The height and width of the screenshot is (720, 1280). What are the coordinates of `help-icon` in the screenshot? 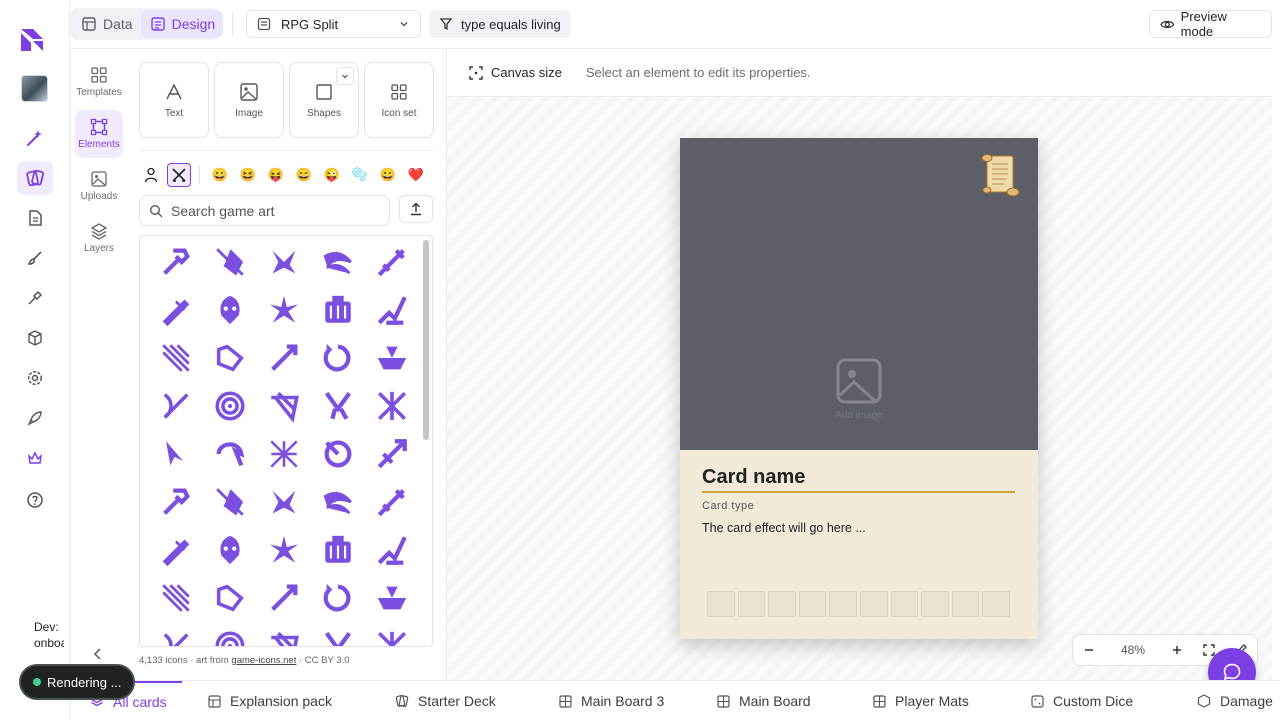 It's located at (35, 500).